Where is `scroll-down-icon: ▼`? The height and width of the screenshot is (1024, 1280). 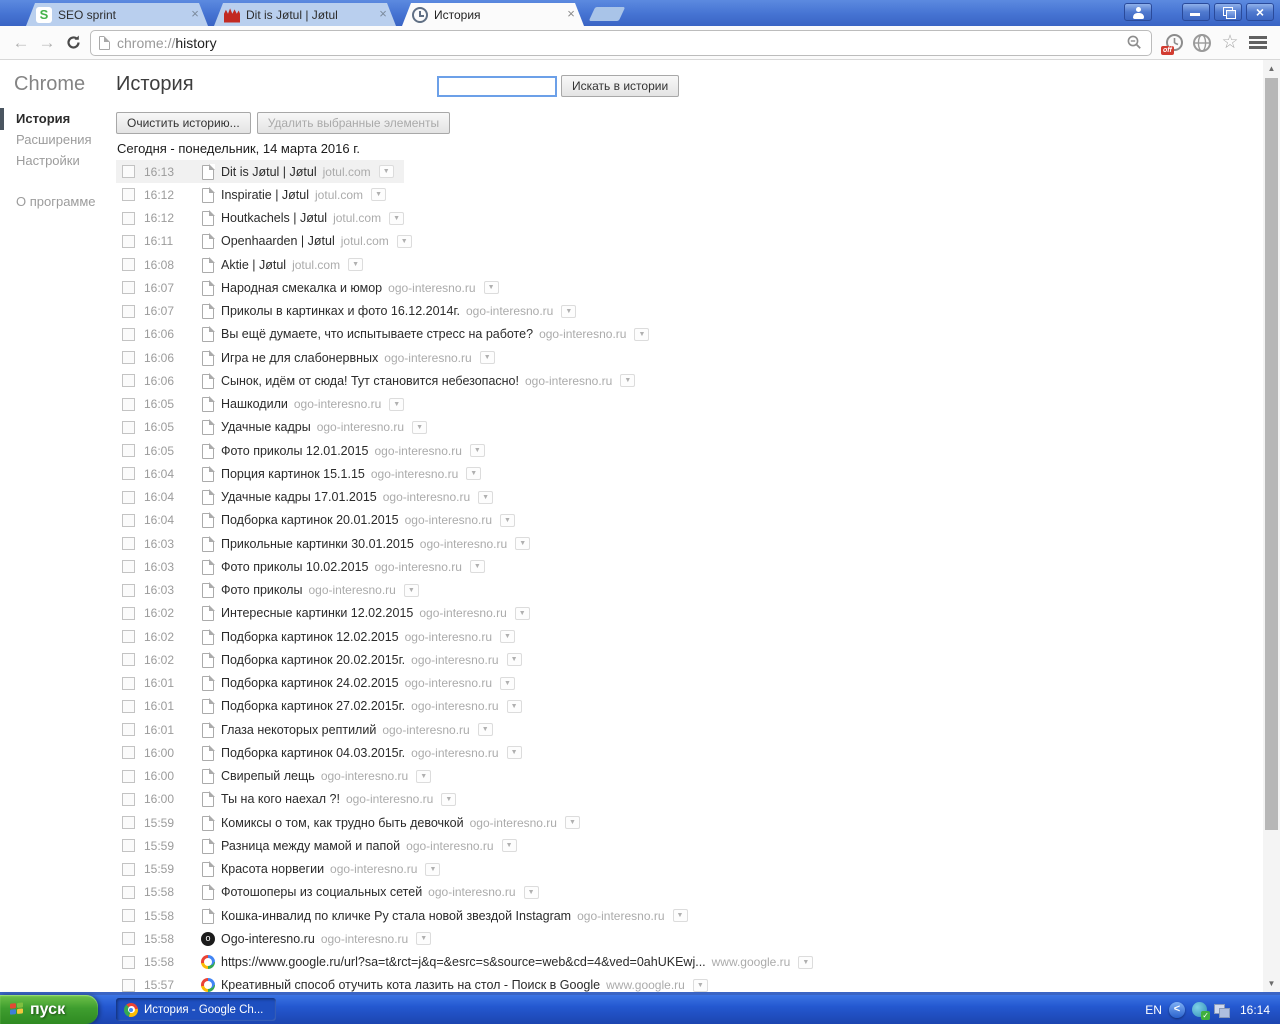 scroll-down-icon: ▼ is located at coordinates (1271, 983).